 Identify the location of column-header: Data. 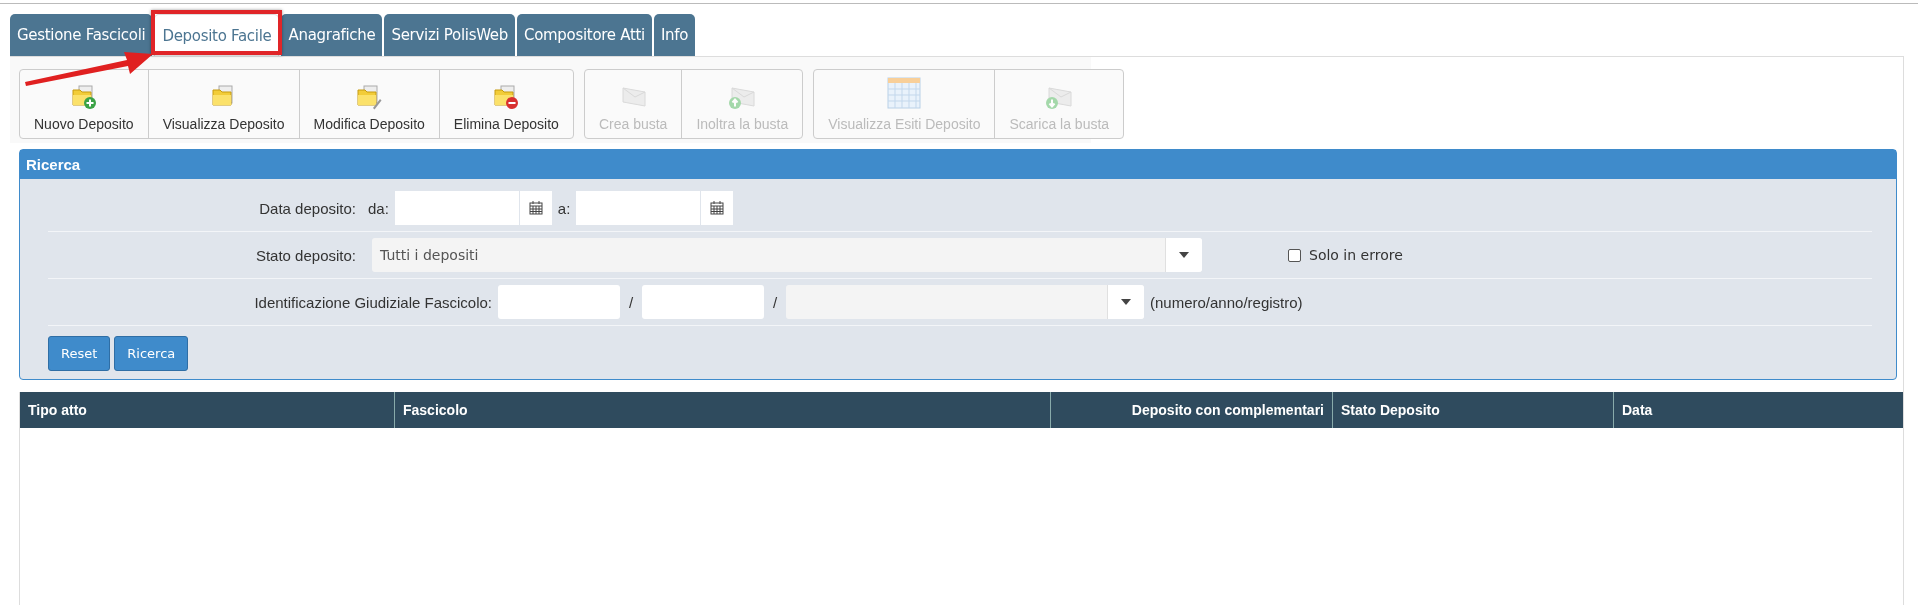
(1637, 410).